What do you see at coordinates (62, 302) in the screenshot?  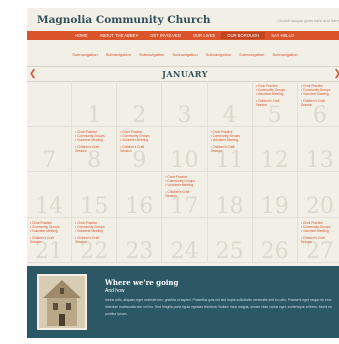 I see `church-building-image` at bounding box center [62, 302].